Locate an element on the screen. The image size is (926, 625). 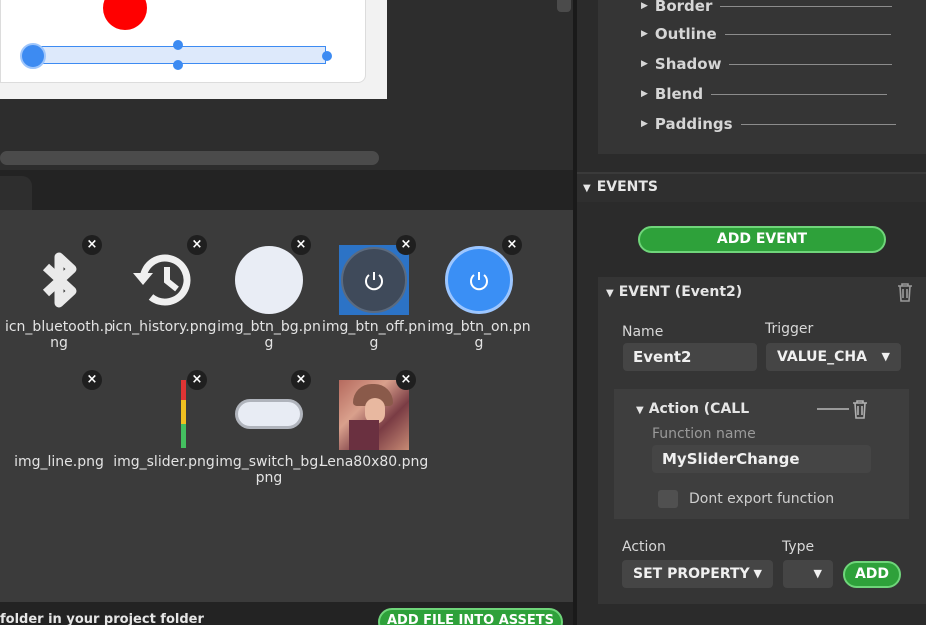
power-on-image is located at coordinates (479, 280).